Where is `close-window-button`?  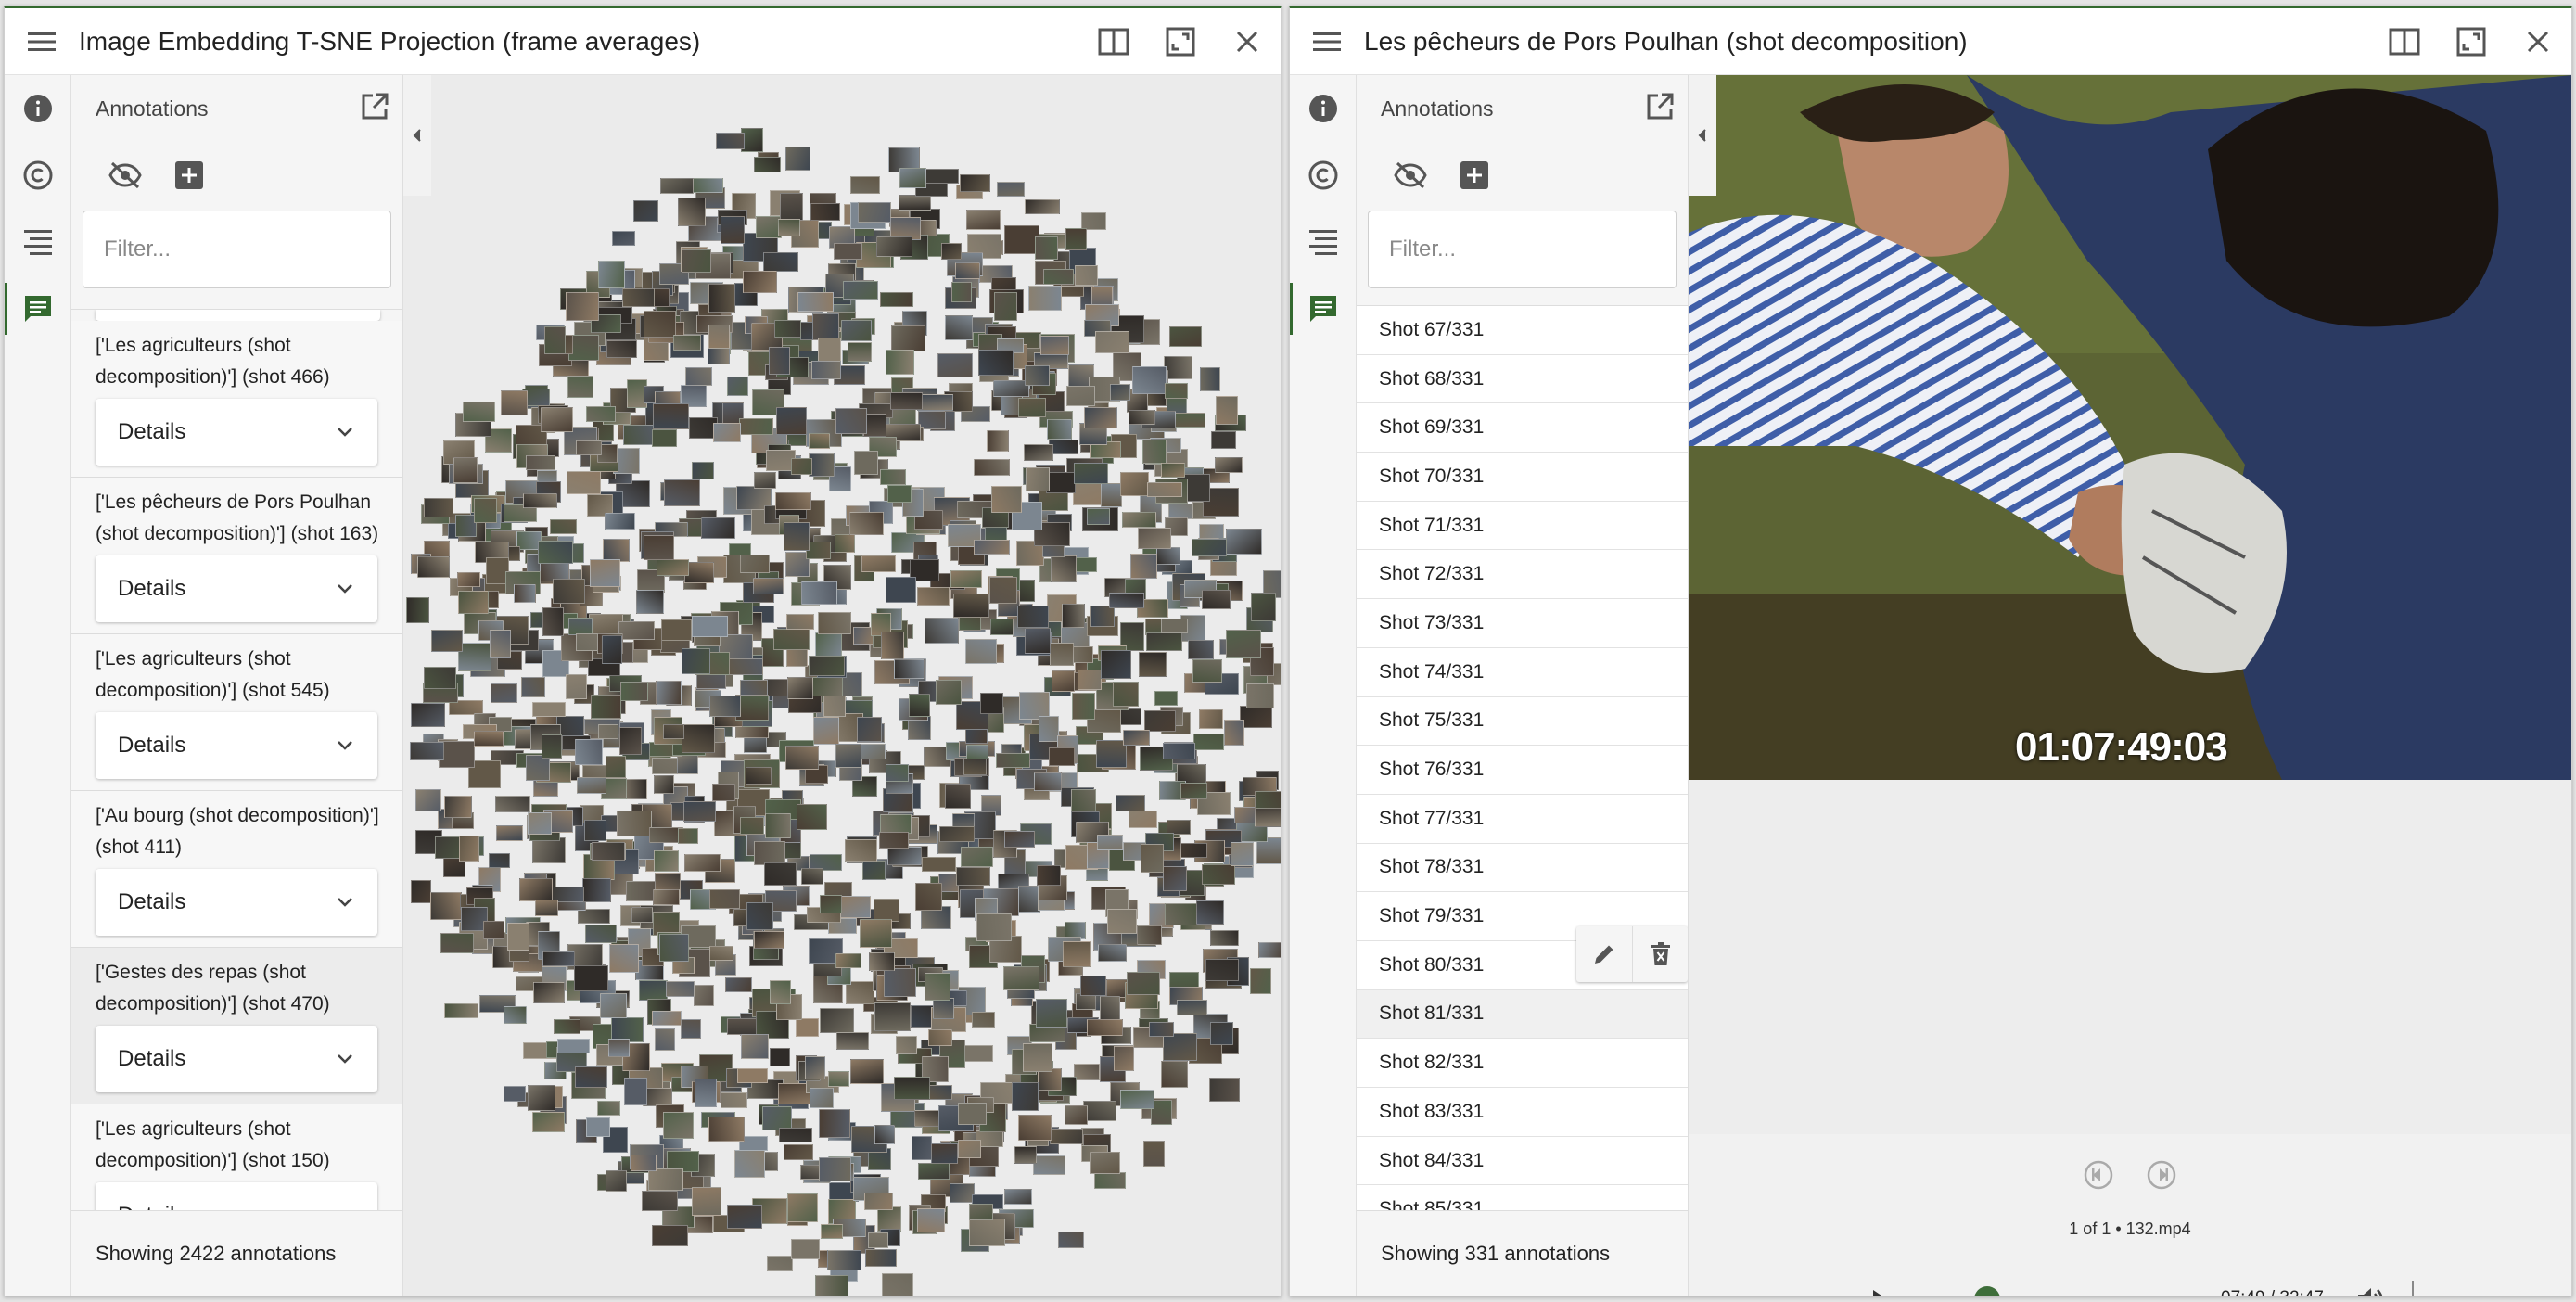 close-window-button is located at coordinates (2538, 41).